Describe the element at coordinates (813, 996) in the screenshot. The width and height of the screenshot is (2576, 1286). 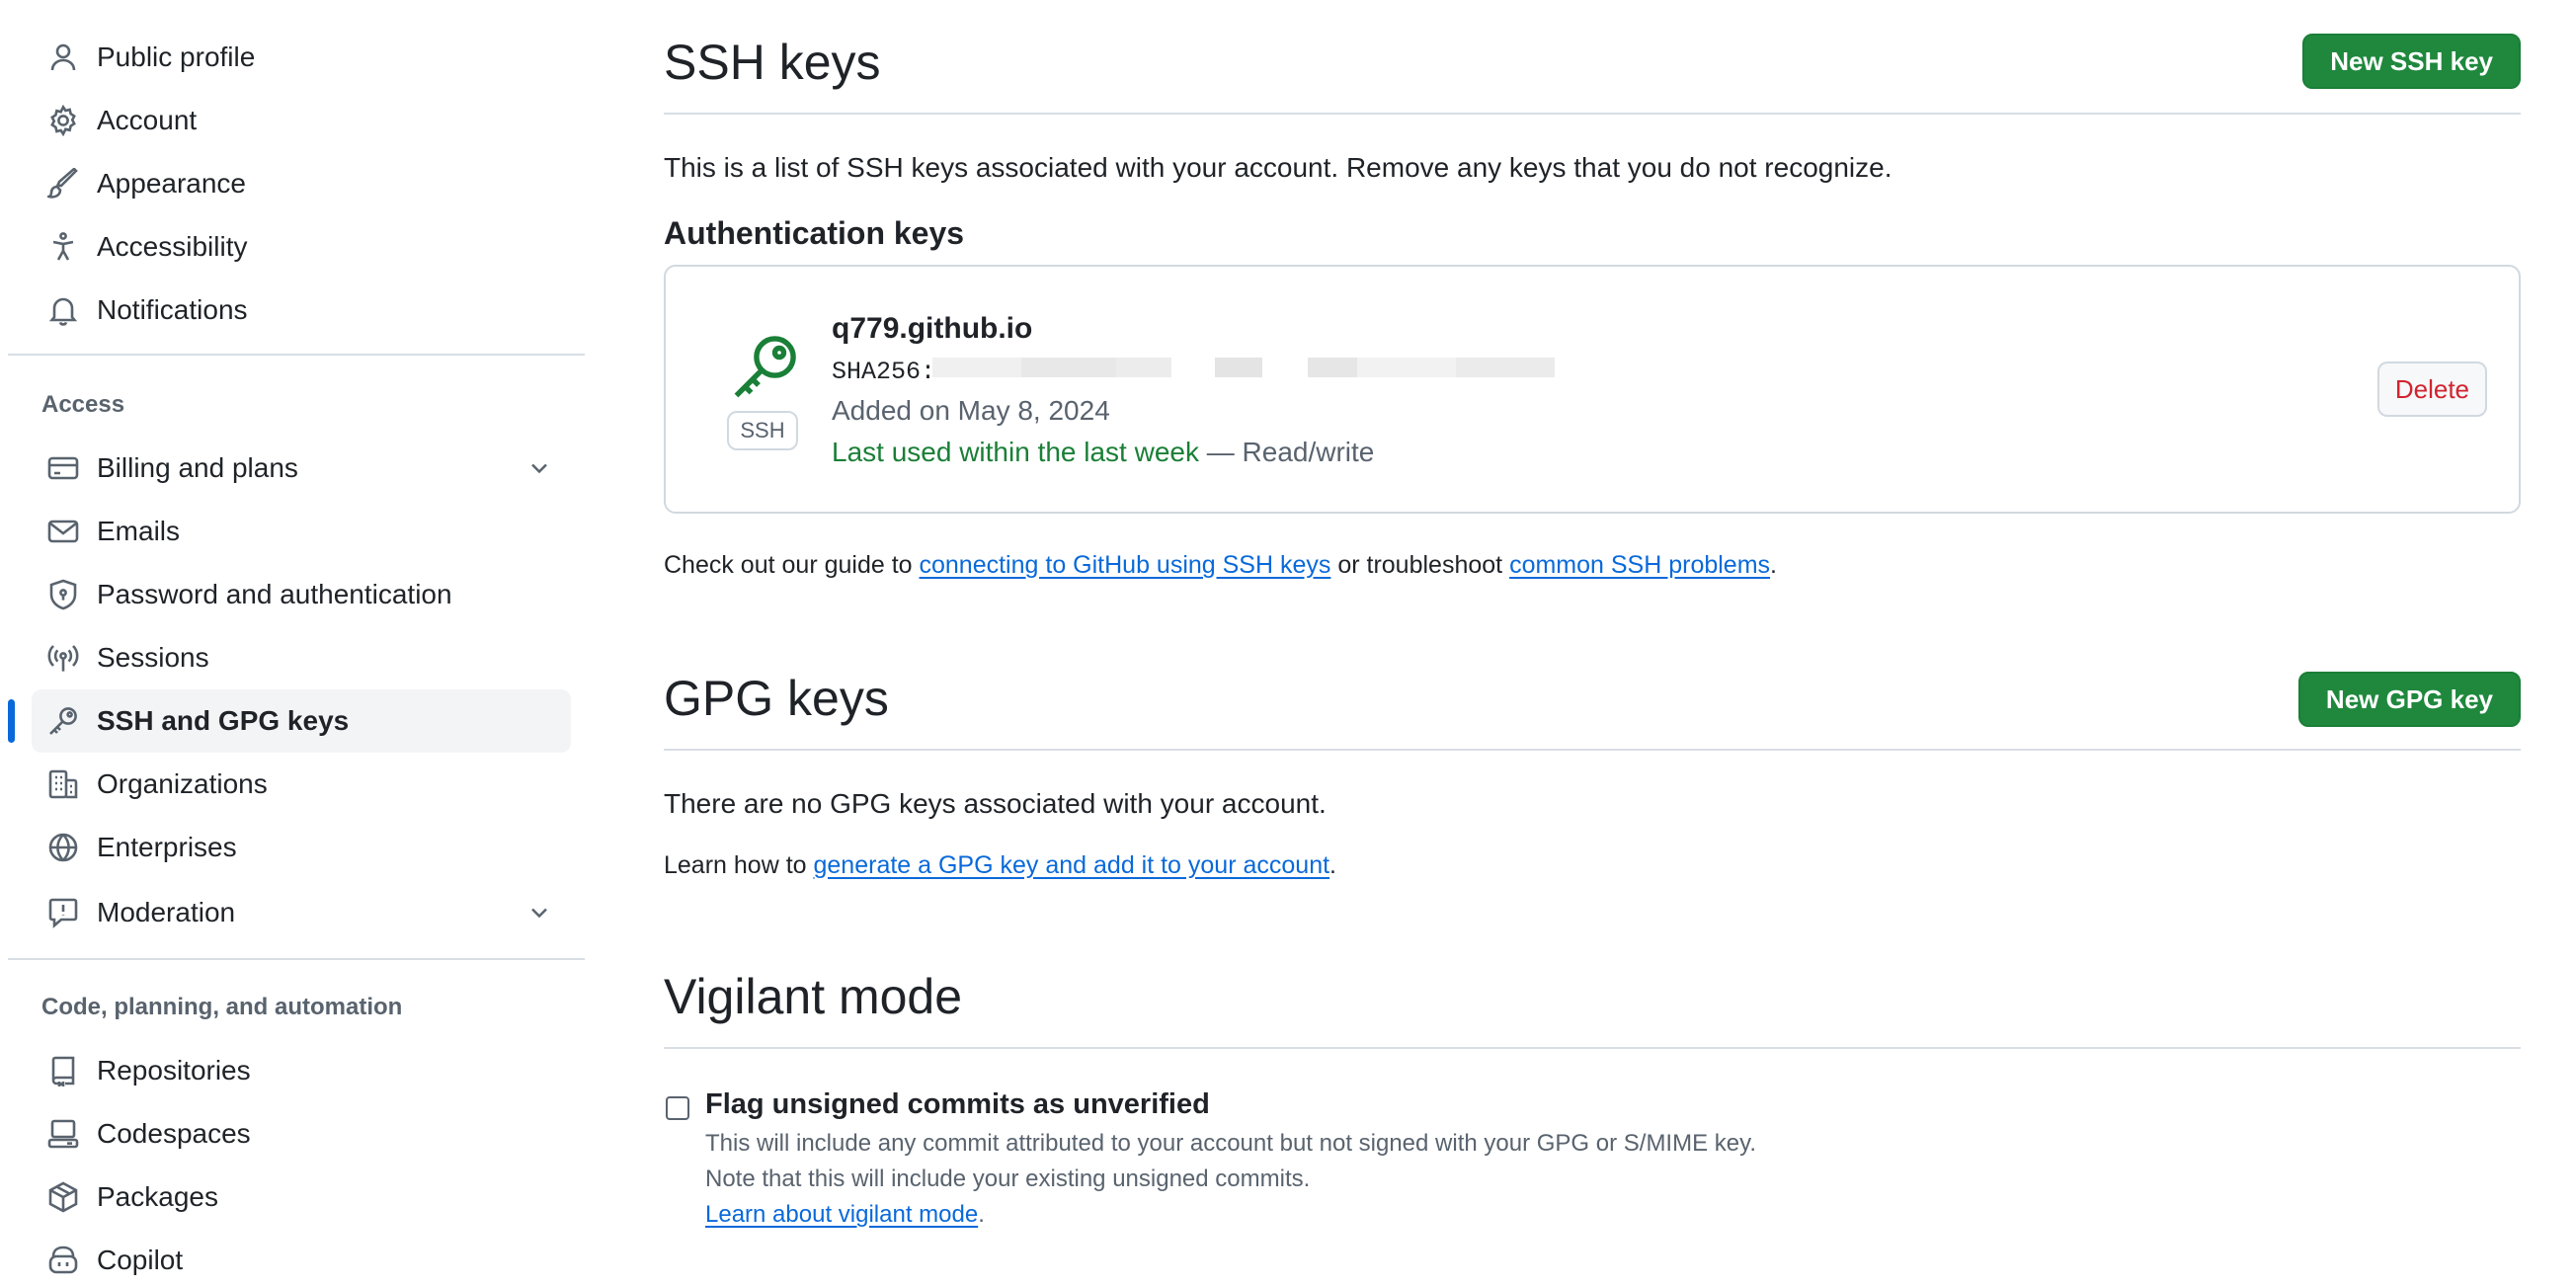
I see `vigilant-mode-title: Vigilant mode` at that location.